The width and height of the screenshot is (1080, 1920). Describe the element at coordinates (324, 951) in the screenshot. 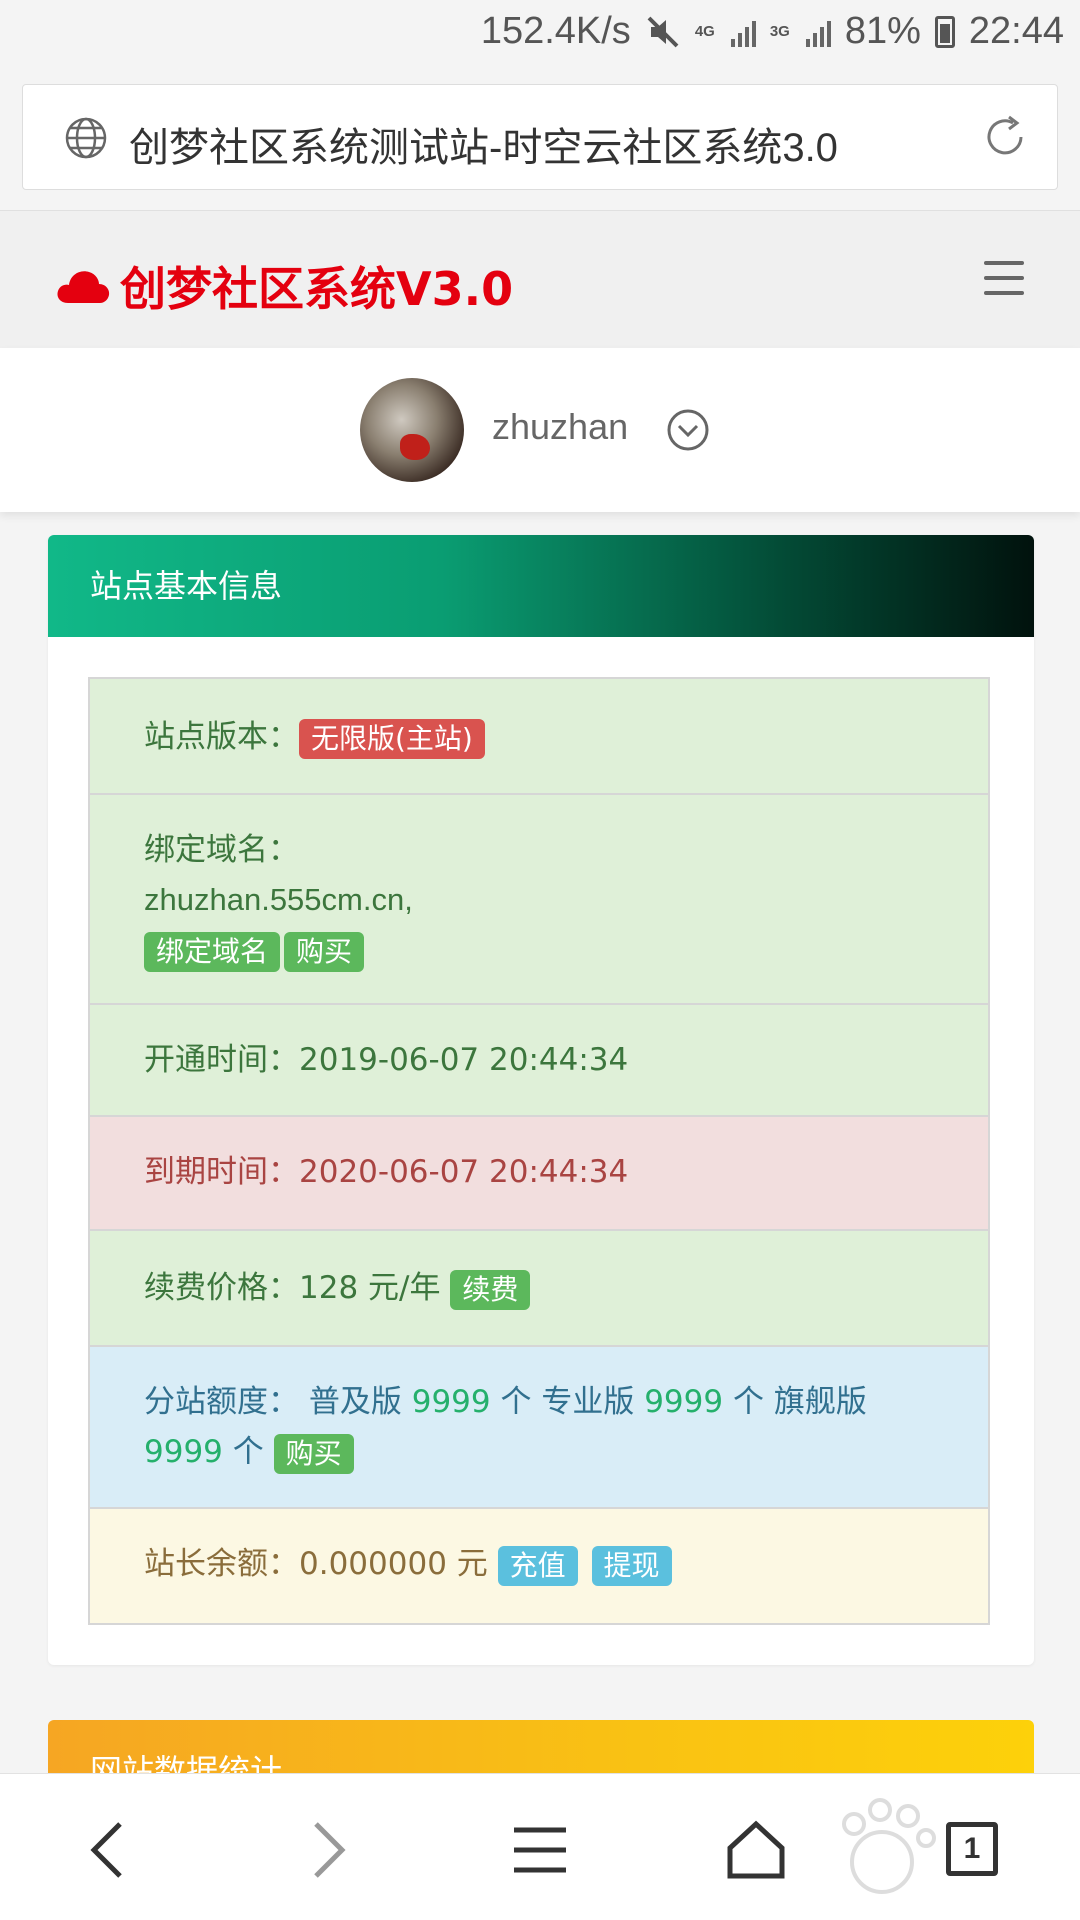

I see `buy-domain-button: 购买` at that location.